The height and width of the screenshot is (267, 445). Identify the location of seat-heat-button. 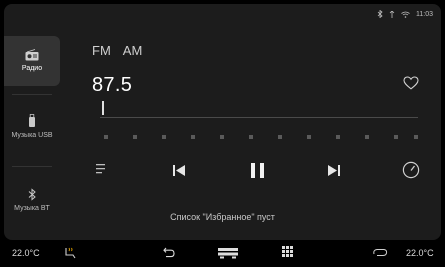
(70, 253).